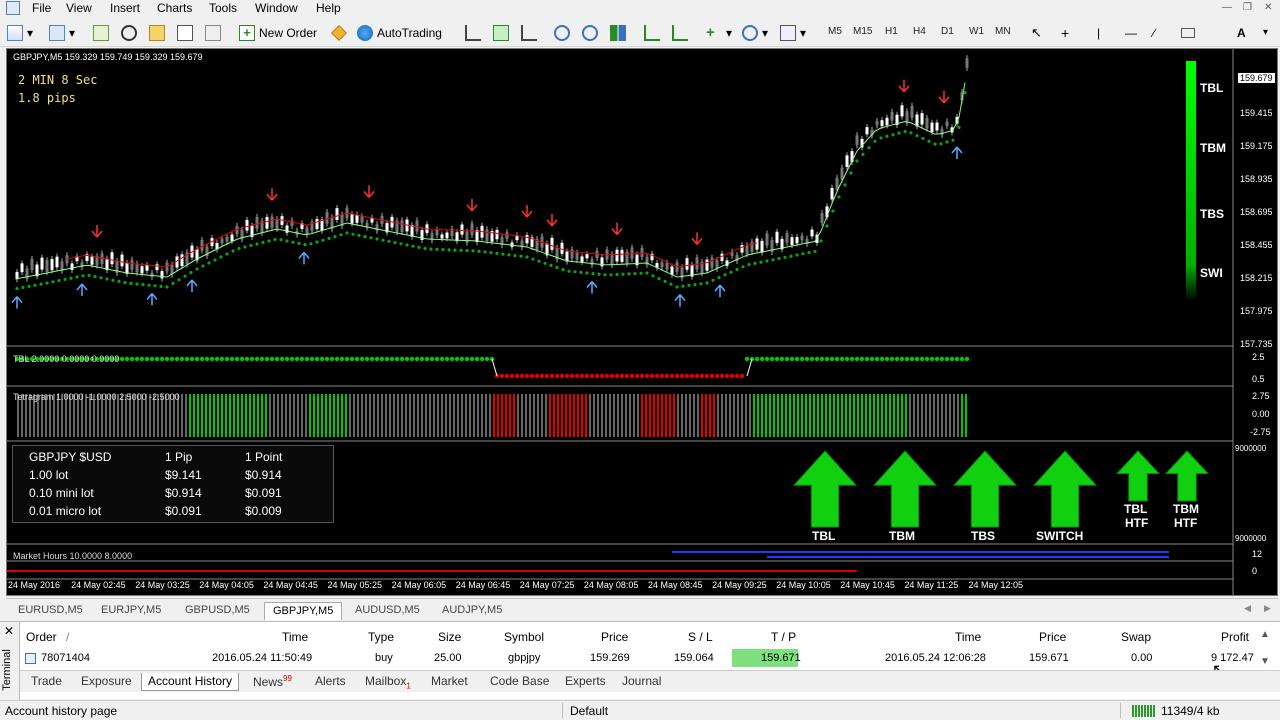 This screenshot has width=1280, height=720. What do you see at coordinates (339, 32) in the screenshot?
I see `metaeditor-button` at bounding box center [339, 32].